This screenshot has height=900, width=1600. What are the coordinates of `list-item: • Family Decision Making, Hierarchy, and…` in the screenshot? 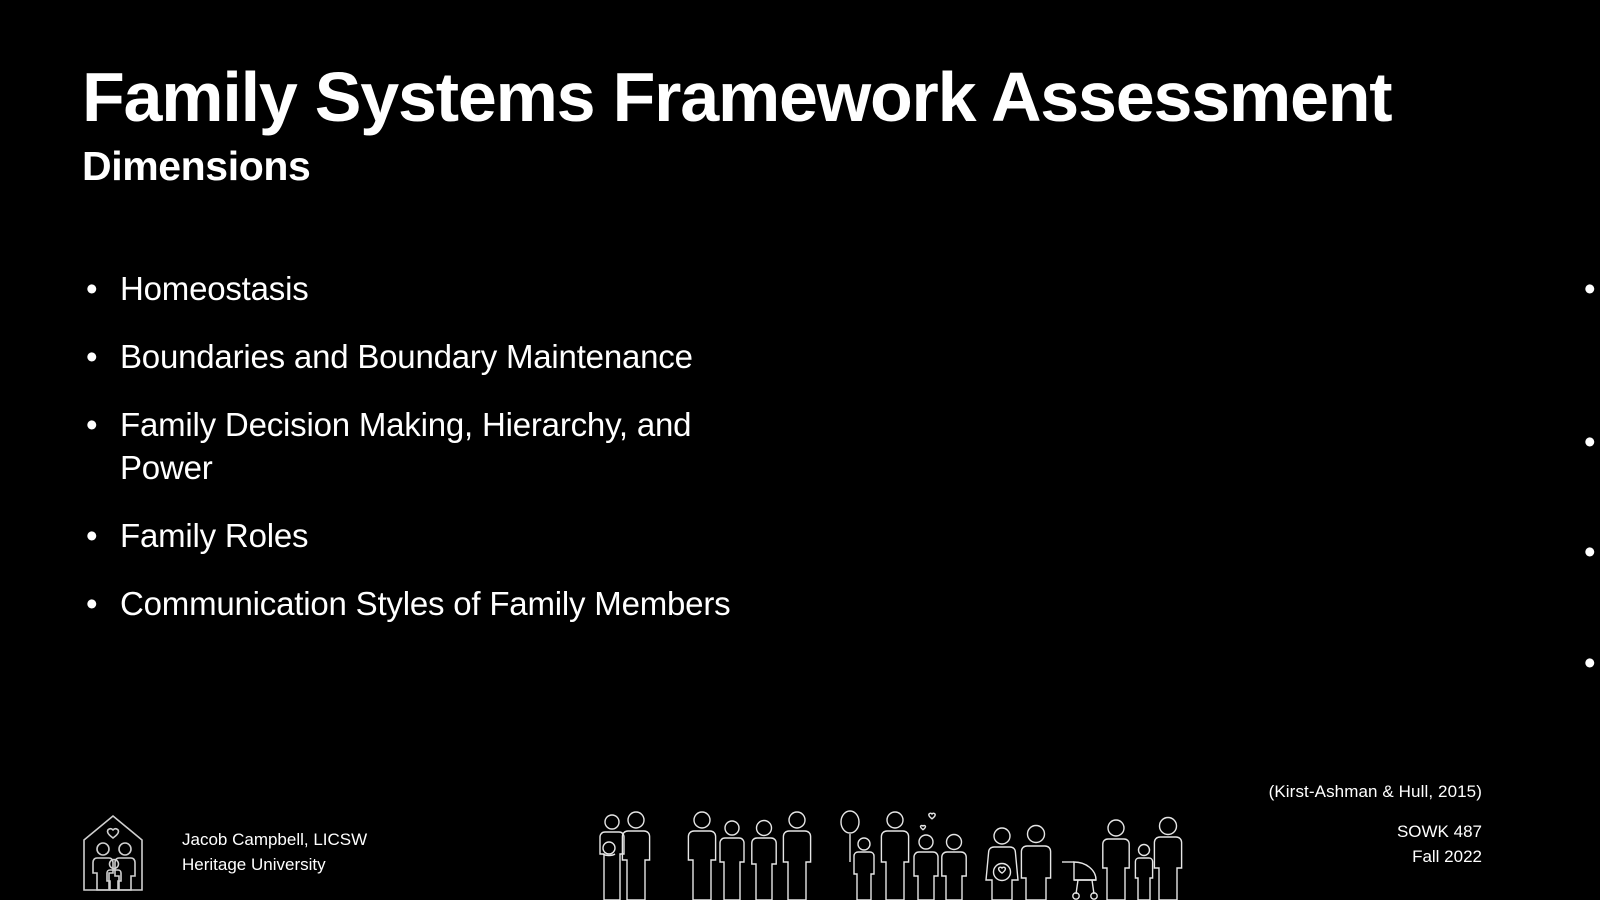 It's located at (421, 446).